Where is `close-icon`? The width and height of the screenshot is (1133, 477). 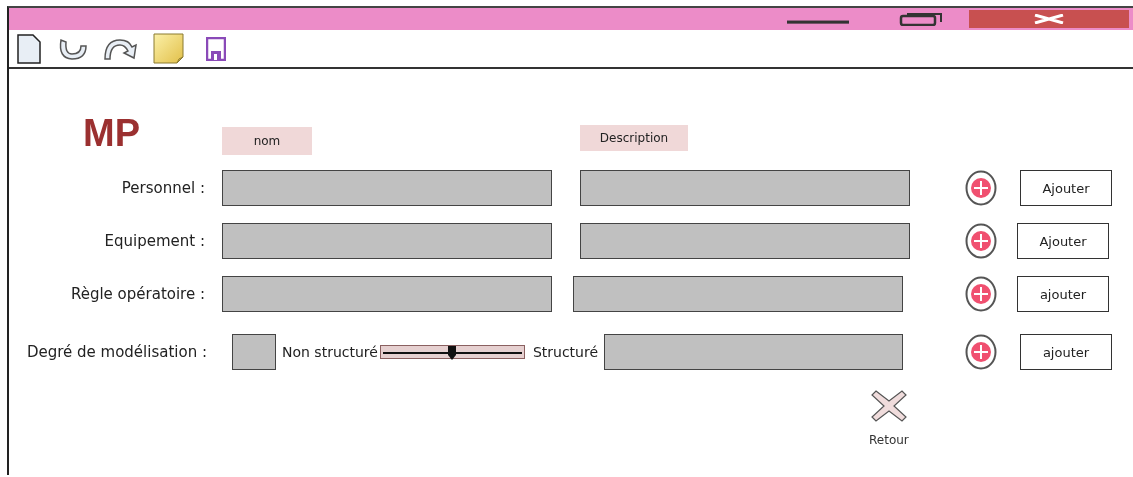 close-icon is located at coordinates (1049, 19).